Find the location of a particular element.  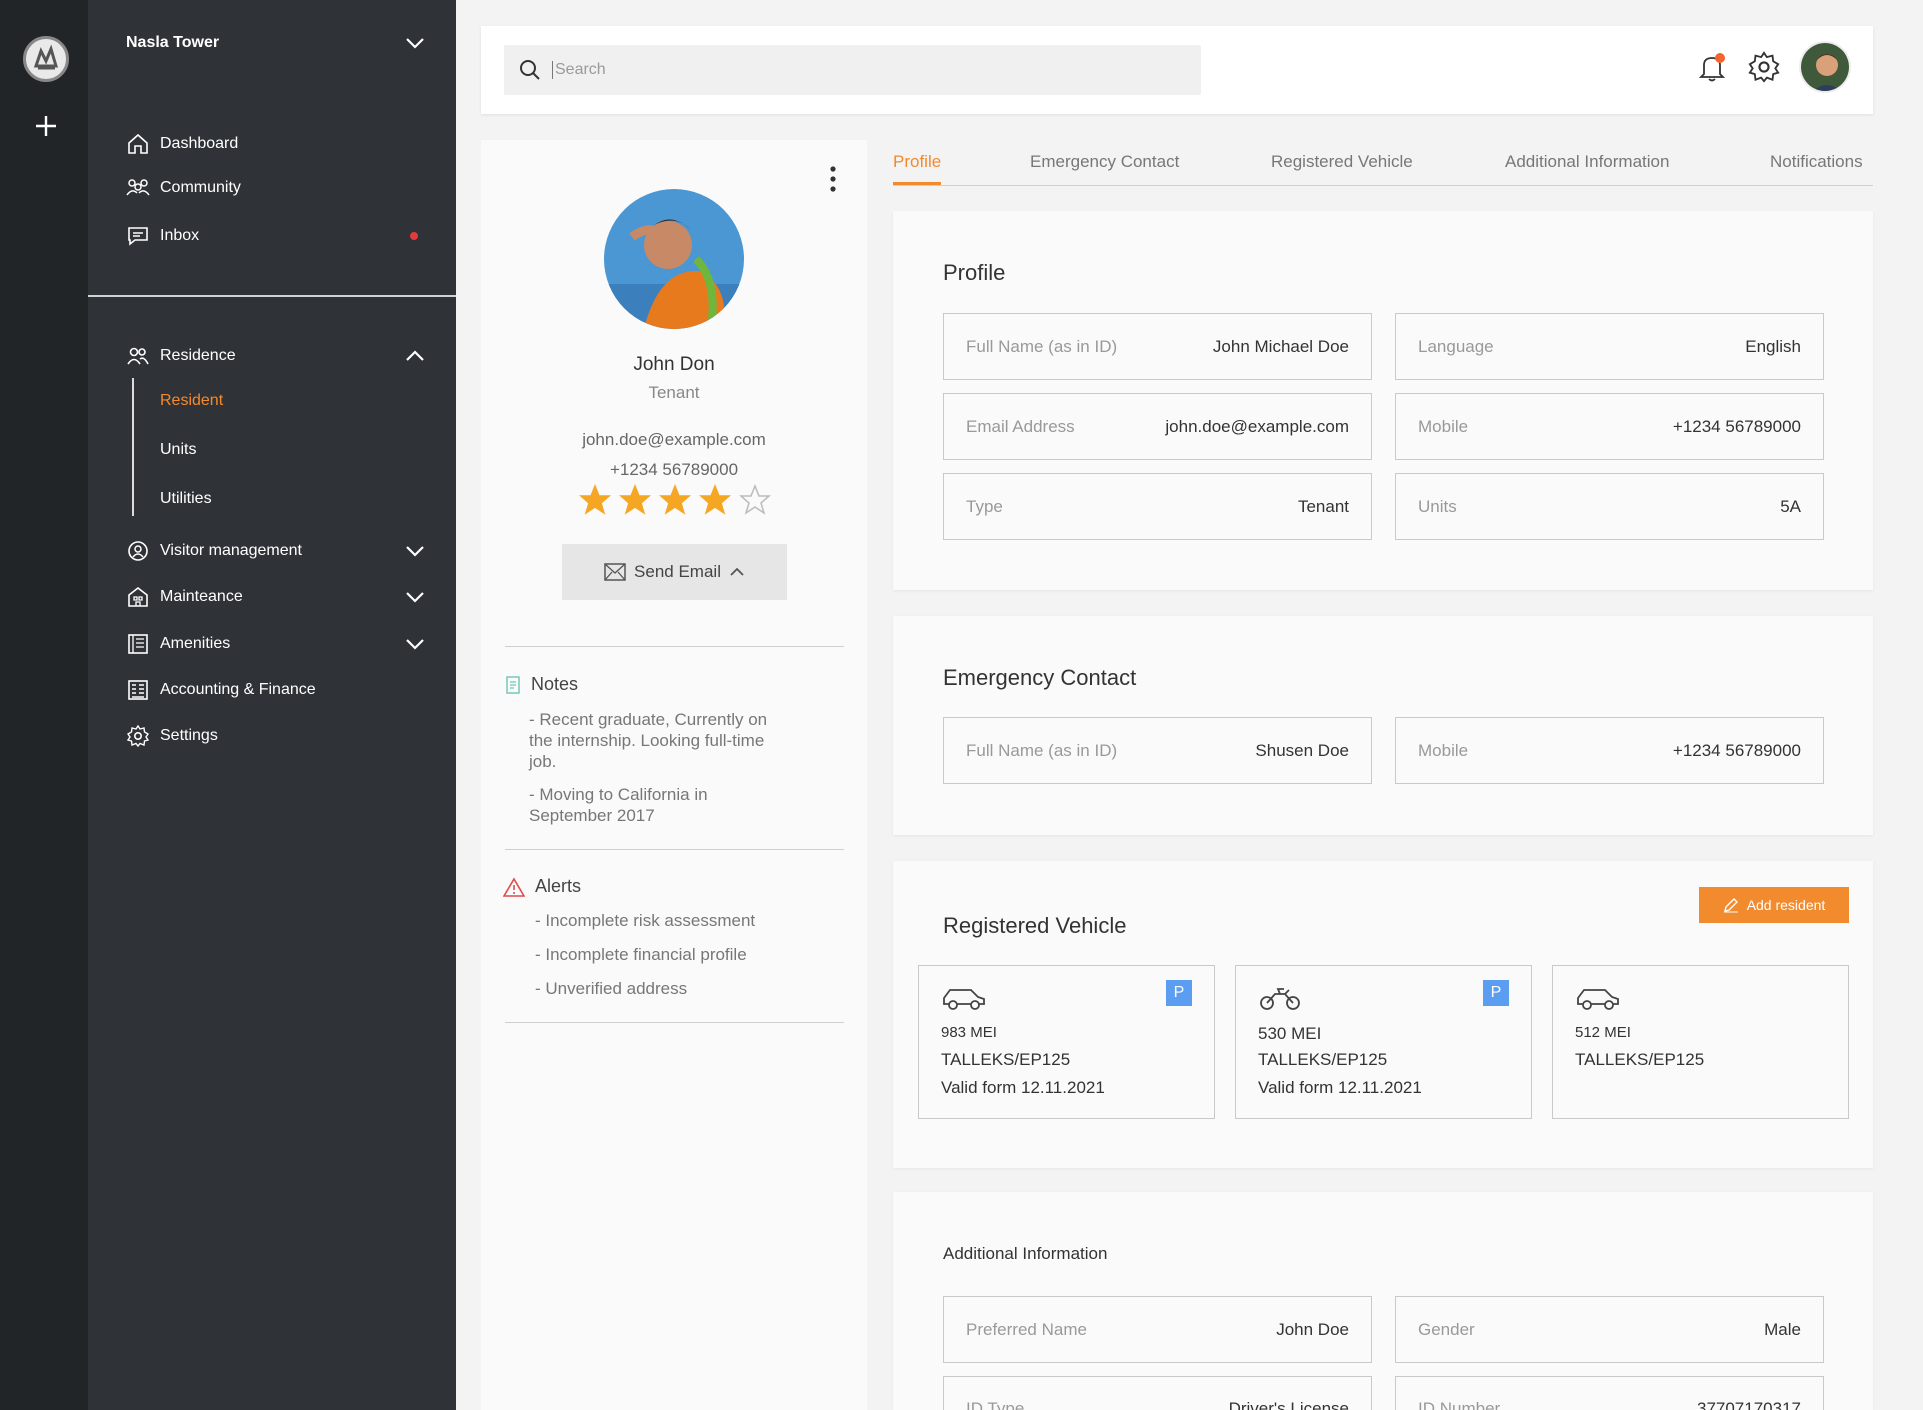

motorcycle-icon is located at coordinates (1280, 999).